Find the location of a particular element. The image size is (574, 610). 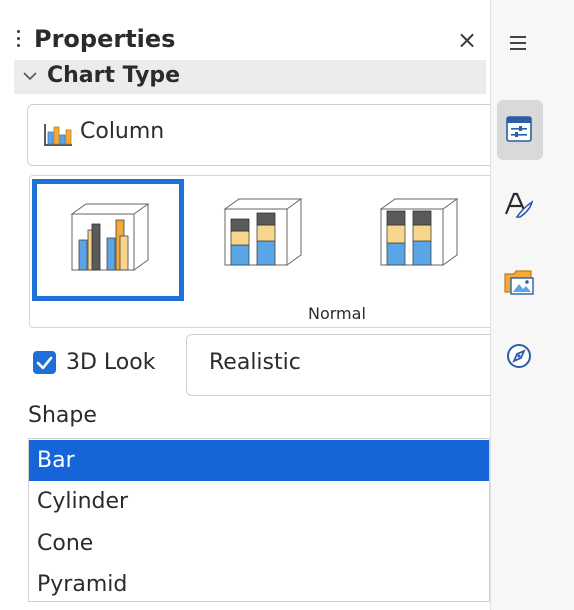

column-3d-normal-thumbnail is located at coordinates (110, 237).